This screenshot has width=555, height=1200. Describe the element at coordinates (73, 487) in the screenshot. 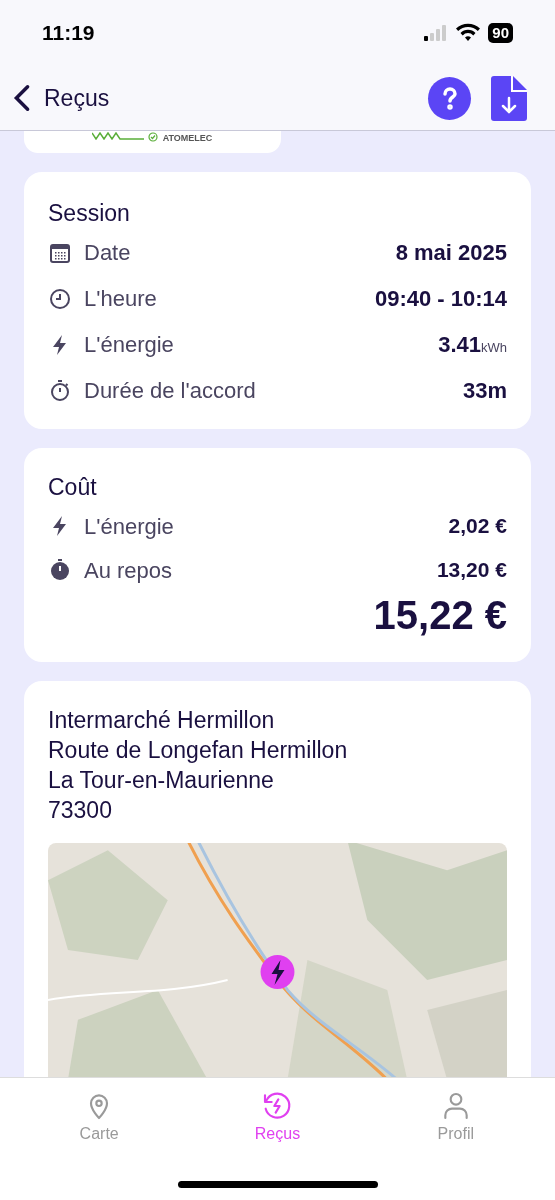

I see `card-title: Coût` at that location.